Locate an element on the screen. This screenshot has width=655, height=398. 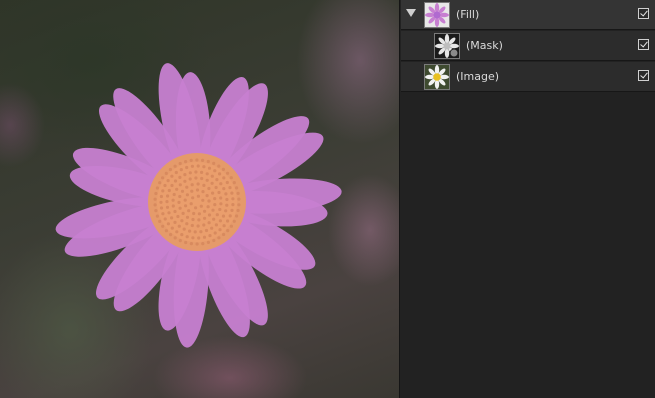
layer-name-mask: (Mask) is located at coordinates (484, 45).